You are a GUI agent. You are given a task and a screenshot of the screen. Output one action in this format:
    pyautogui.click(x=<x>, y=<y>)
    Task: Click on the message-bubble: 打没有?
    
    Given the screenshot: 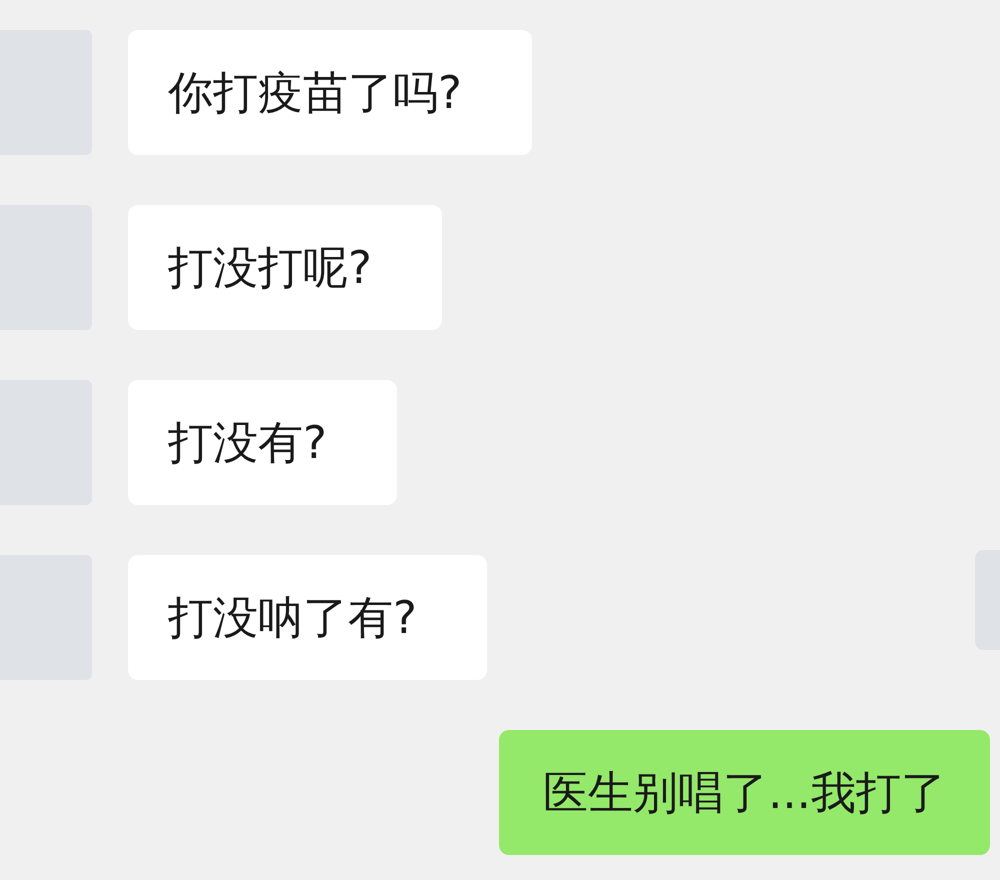 What is the action you would take?
    pyautogui.click(x=262, y=442)
    